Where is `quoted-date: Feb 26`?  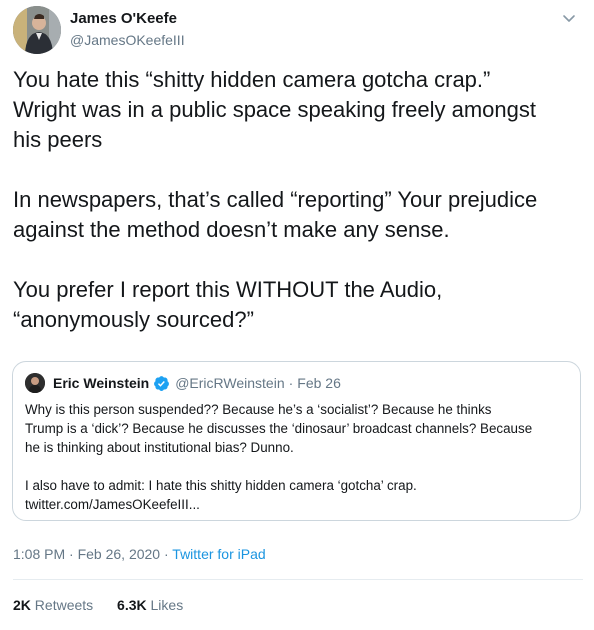 quoted-date: Feb 26 is located at coordinates (319, 383).